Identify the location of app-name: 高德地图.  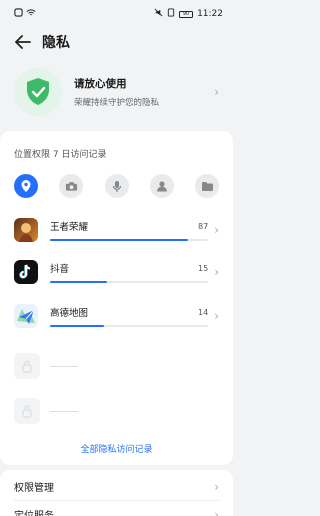
(69, 313).